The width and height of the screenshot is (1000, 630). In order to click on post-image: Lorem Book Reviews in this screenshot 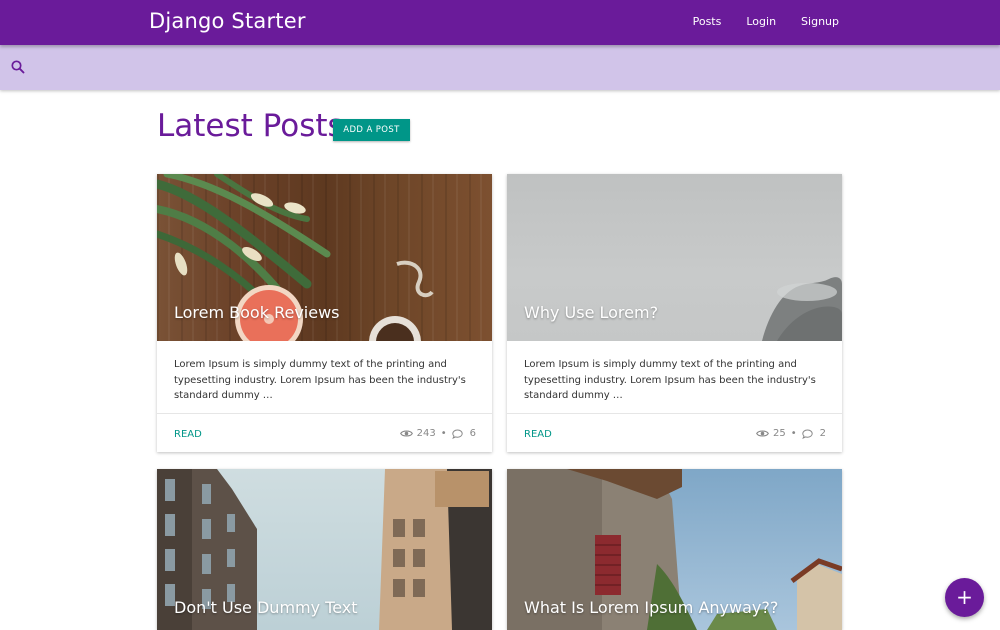, I will do `click(324, 257)`.